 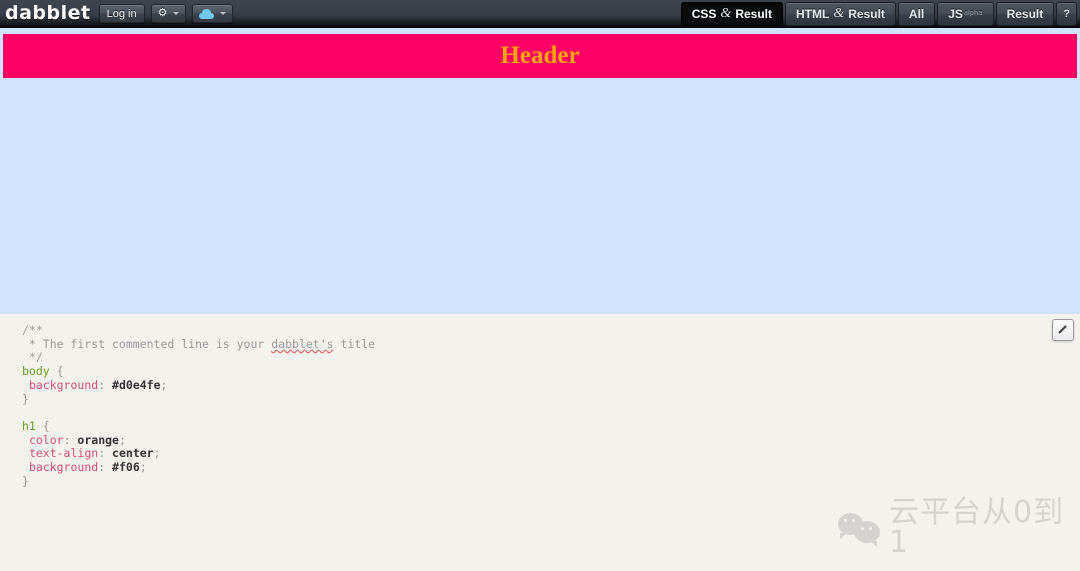 What do you see at coordinates (551, 440) in the screenshot?
I see `code-line: color: orange;` at bounding box center [551, 440].